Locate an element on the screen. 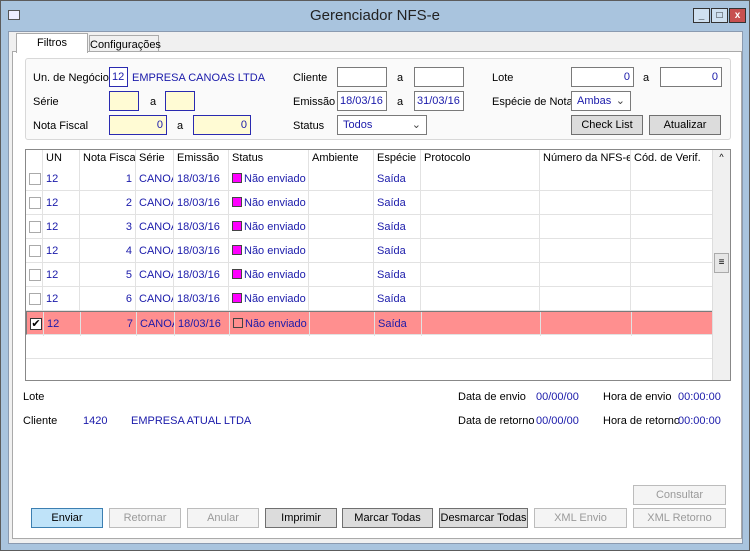 This screenshot has width=750, height=551. col-nota-fiscal: Nota Fiscal is located at coordinates (108, 158).